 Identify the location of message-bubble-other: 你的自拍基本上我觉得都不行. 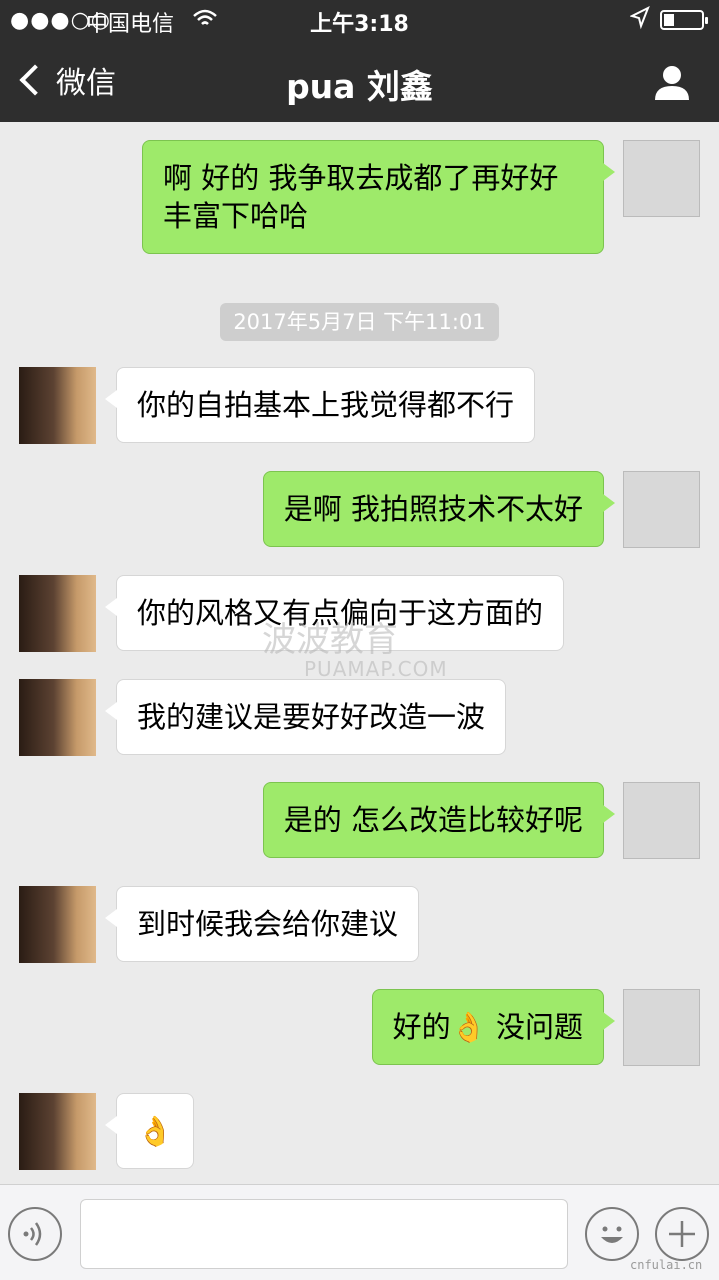
(320, 405).